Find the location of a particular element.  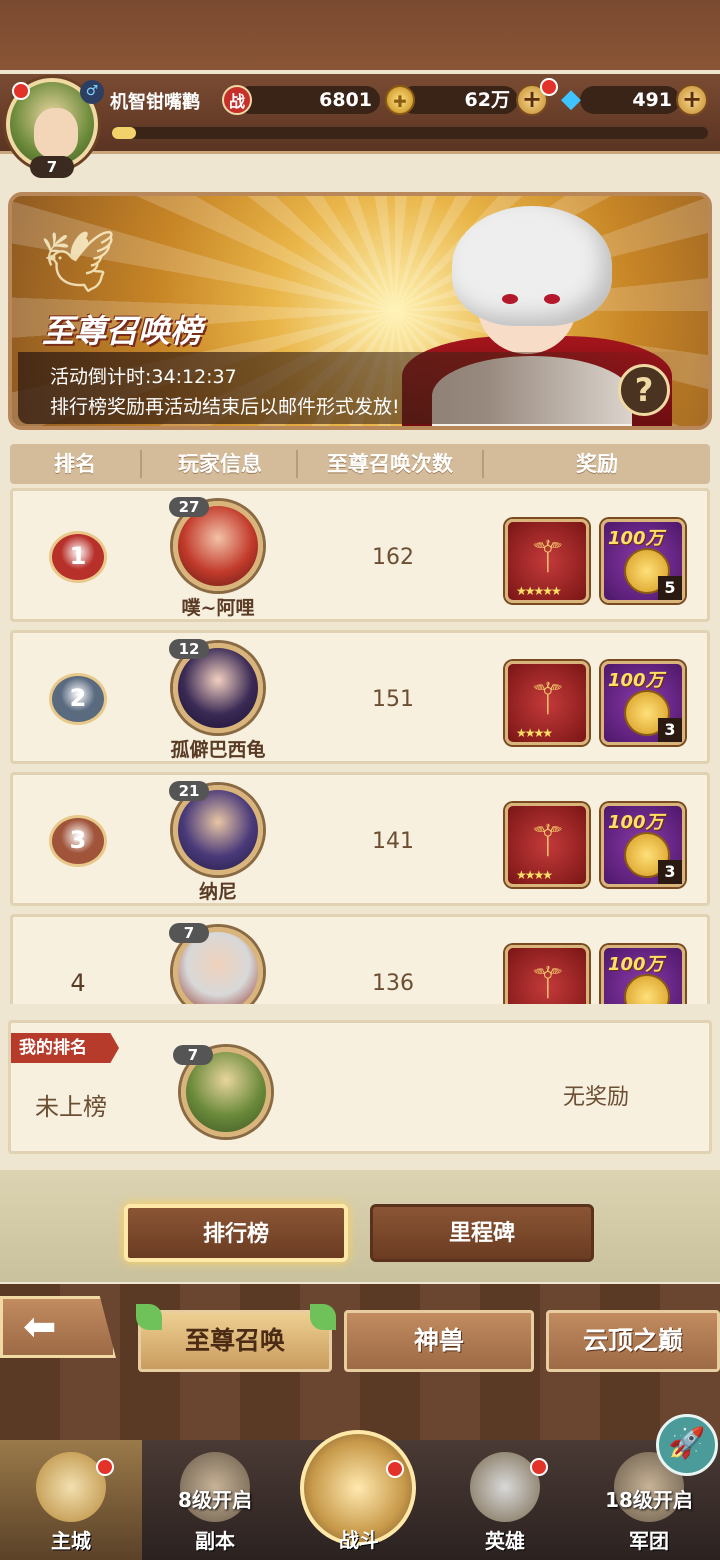

gold-coin-icon: ✚ is located at coordinates (400, 100).